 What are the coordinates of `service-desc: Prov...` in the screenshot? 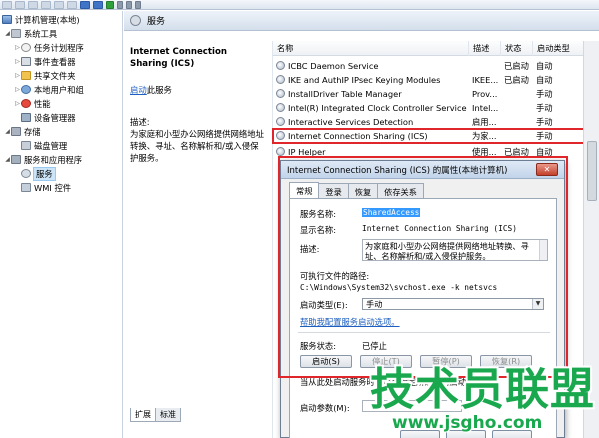 It's located at (485, 94).